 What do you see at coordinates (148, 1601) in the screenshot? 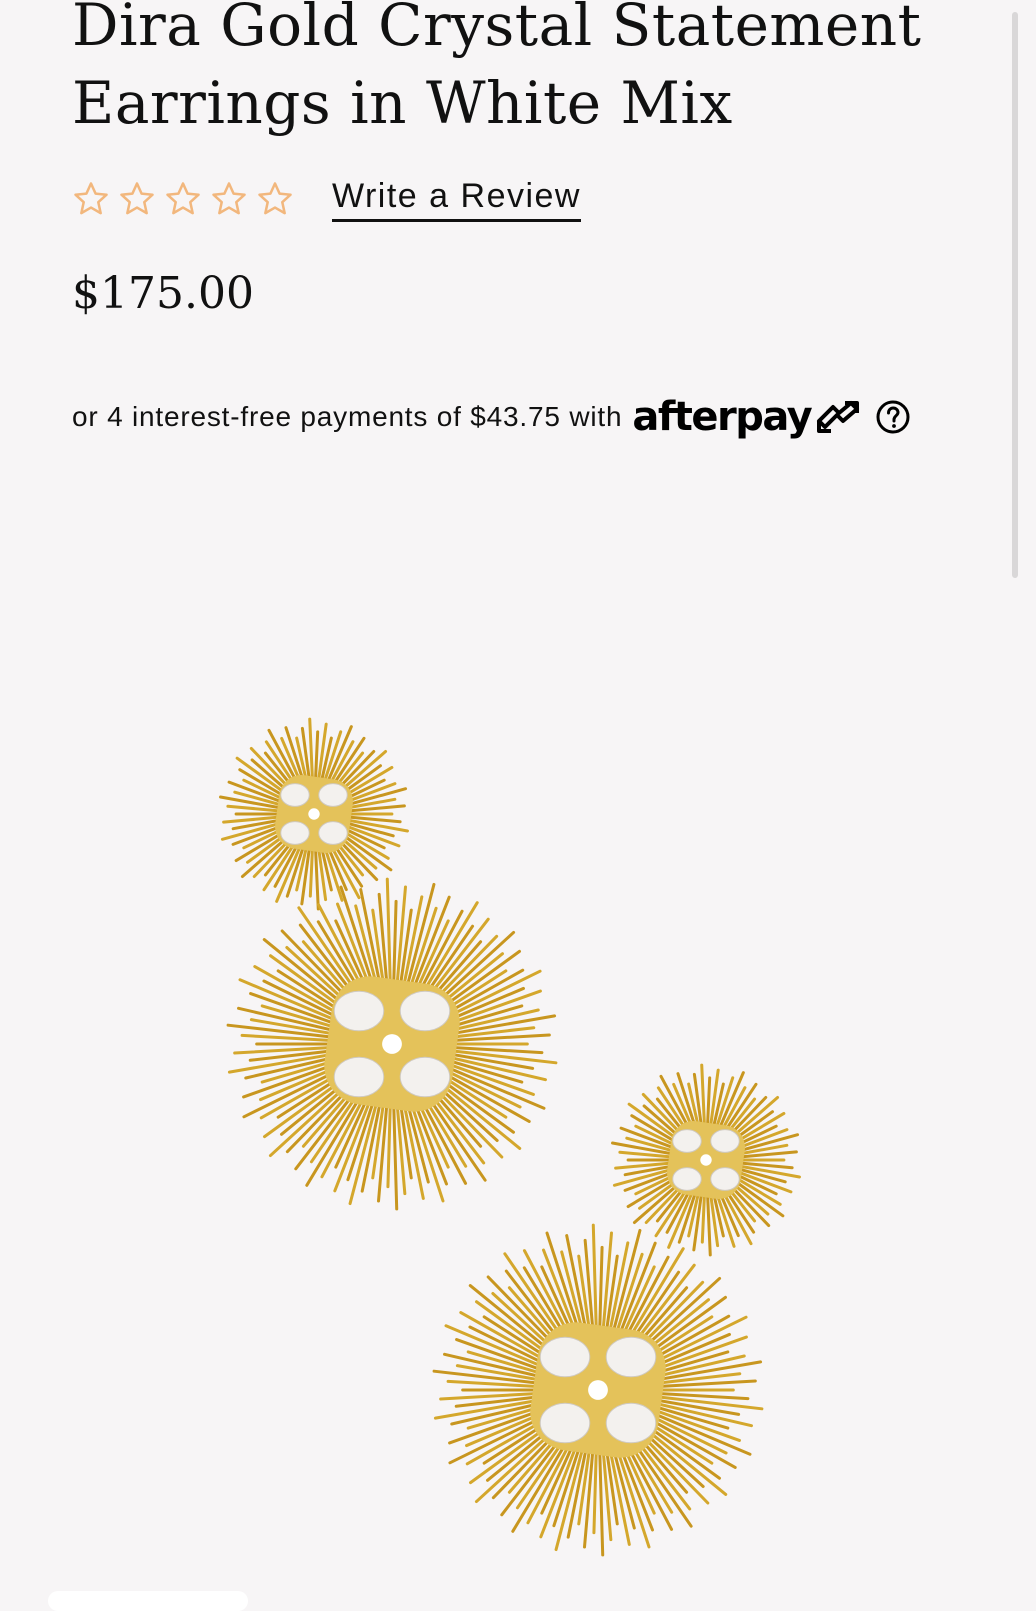
I see `image-pagination-pill` at bounding box center [148, 1601].